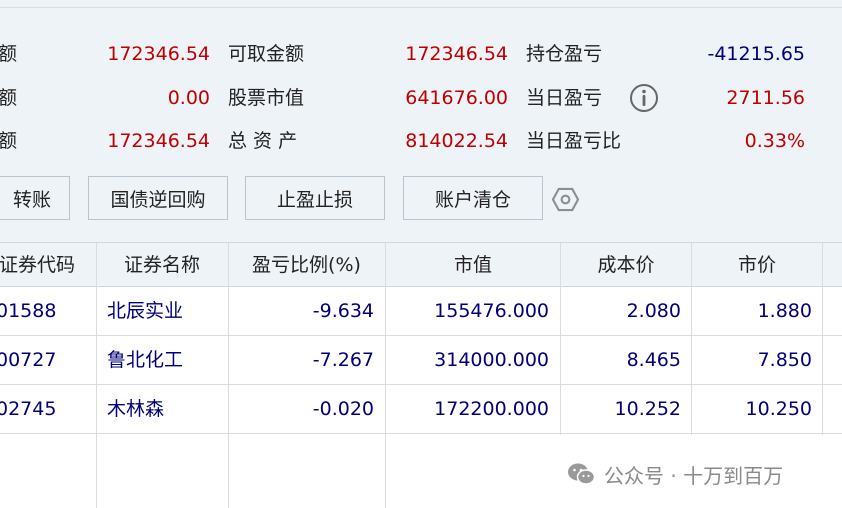 This screenshot has width=842, height=508. I want to click on summary-label-1-1: 额, so click(9, 54).